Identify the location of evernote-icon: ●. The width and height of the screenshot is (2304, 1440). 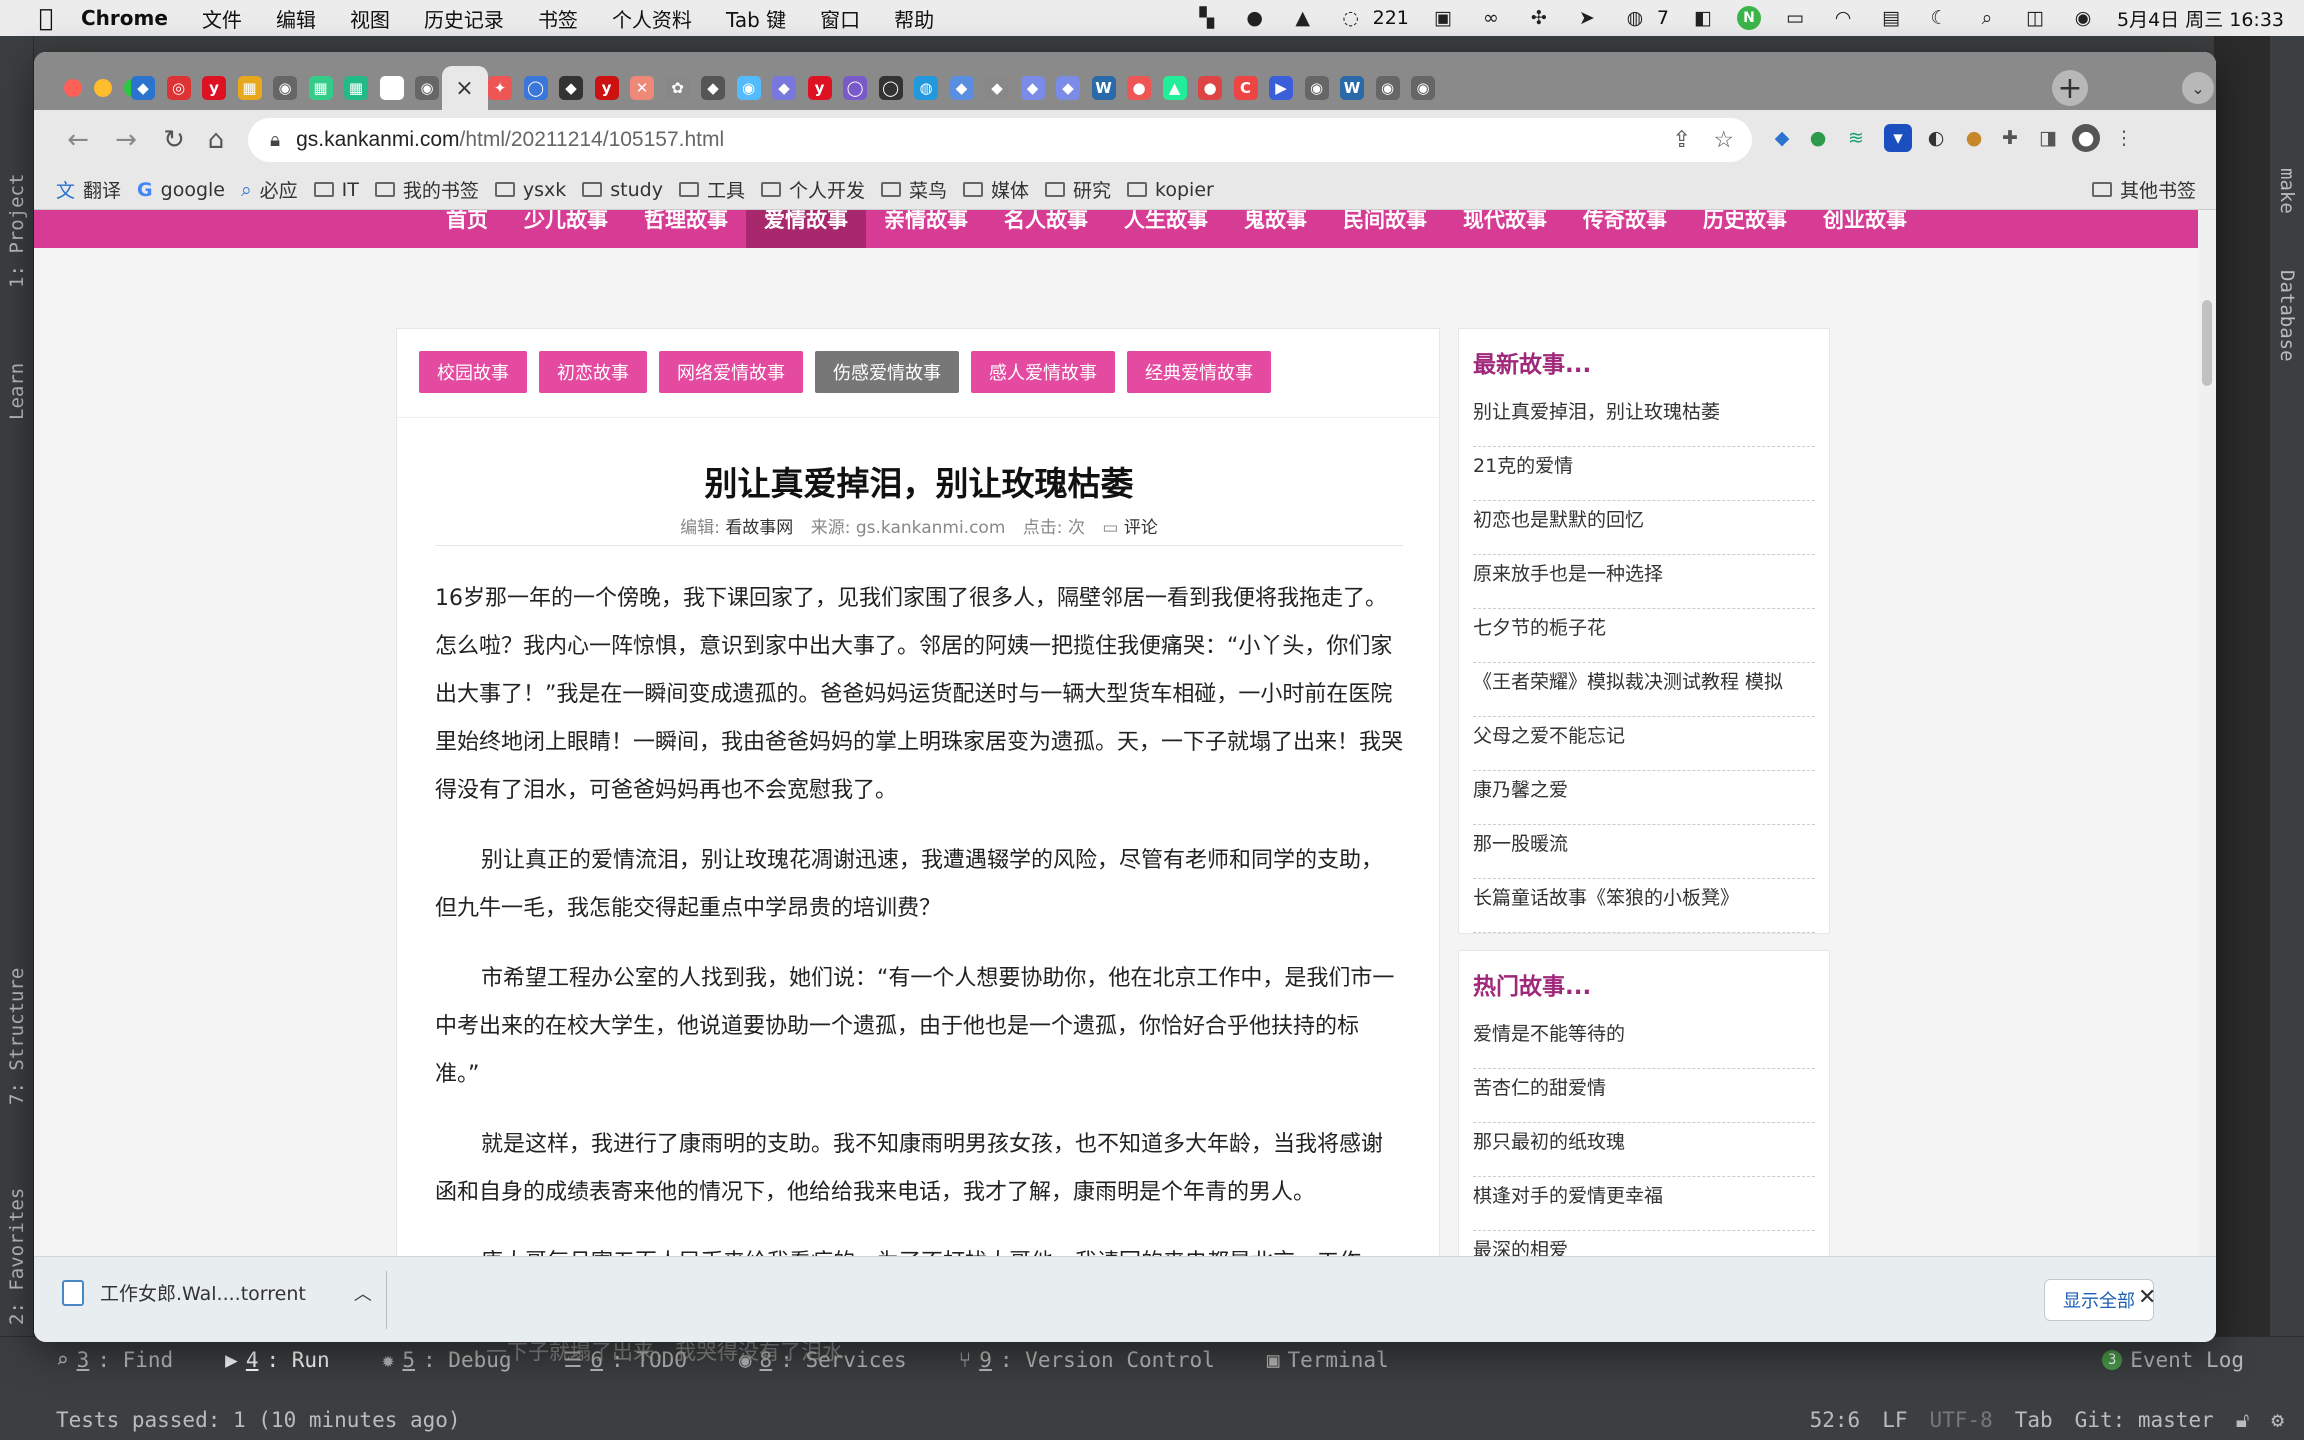
(1255, 18).